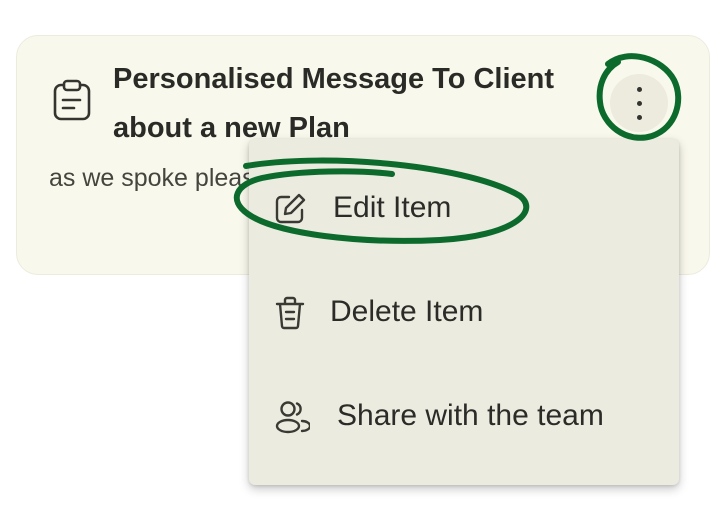 Image resolution: width=724 pixels, height=510 pixels. I want to click on clipboard-icon, so click(72, 100).